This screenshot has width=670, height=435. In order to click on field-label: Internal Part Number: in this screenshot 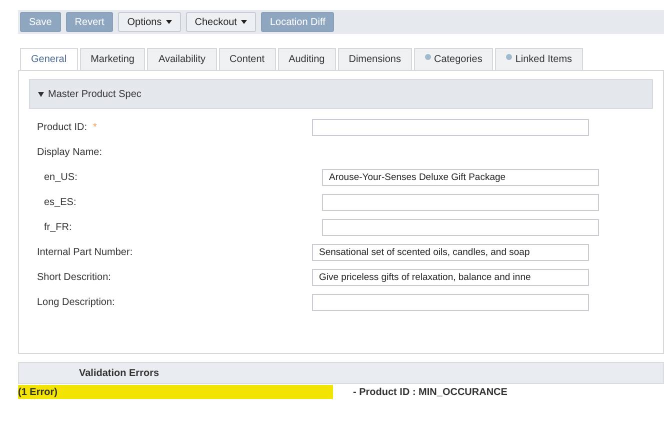, I will do `click(85, 252)`.